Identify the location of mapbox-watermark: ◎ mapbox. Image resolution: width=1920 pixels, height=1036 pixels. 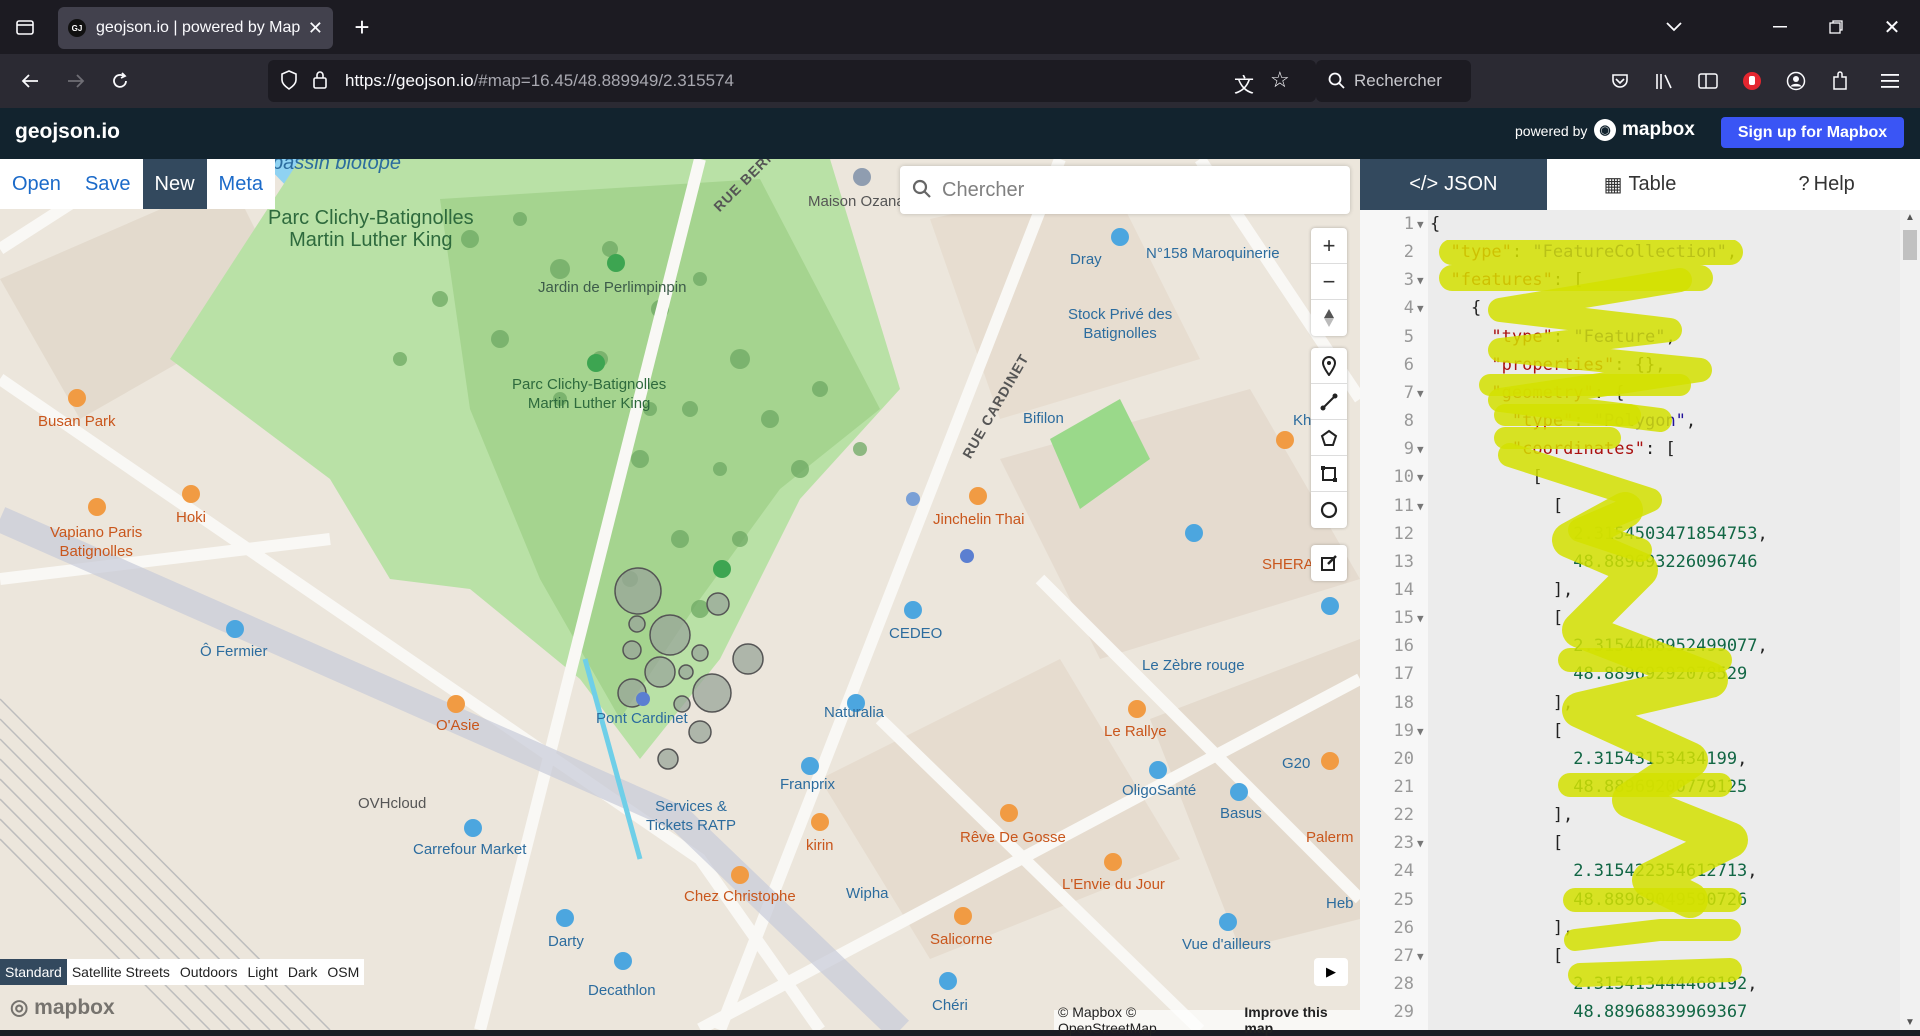
(62, 1007).